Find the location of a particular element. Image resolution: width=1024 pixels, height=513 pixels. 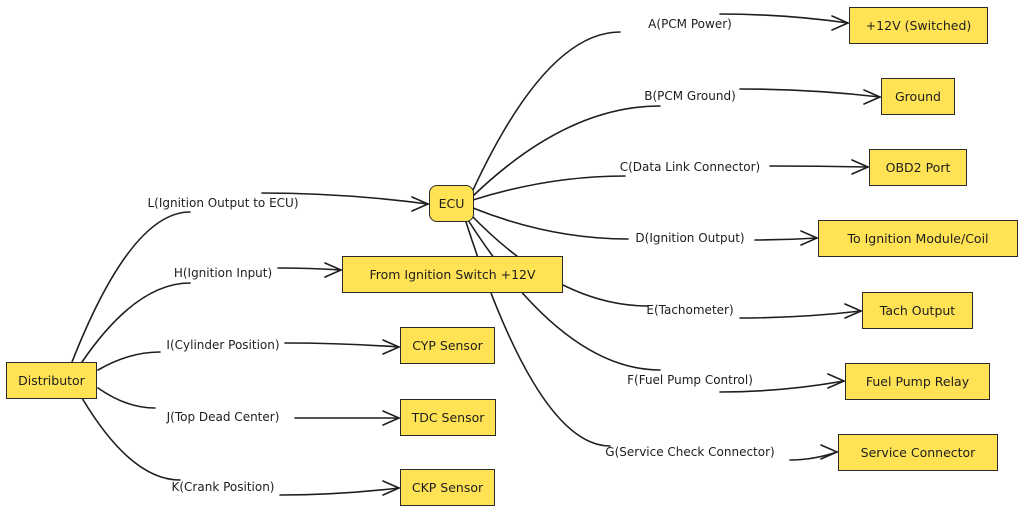

edge-label-b: B(PCM Ground) is located at coordinates (690, 96).